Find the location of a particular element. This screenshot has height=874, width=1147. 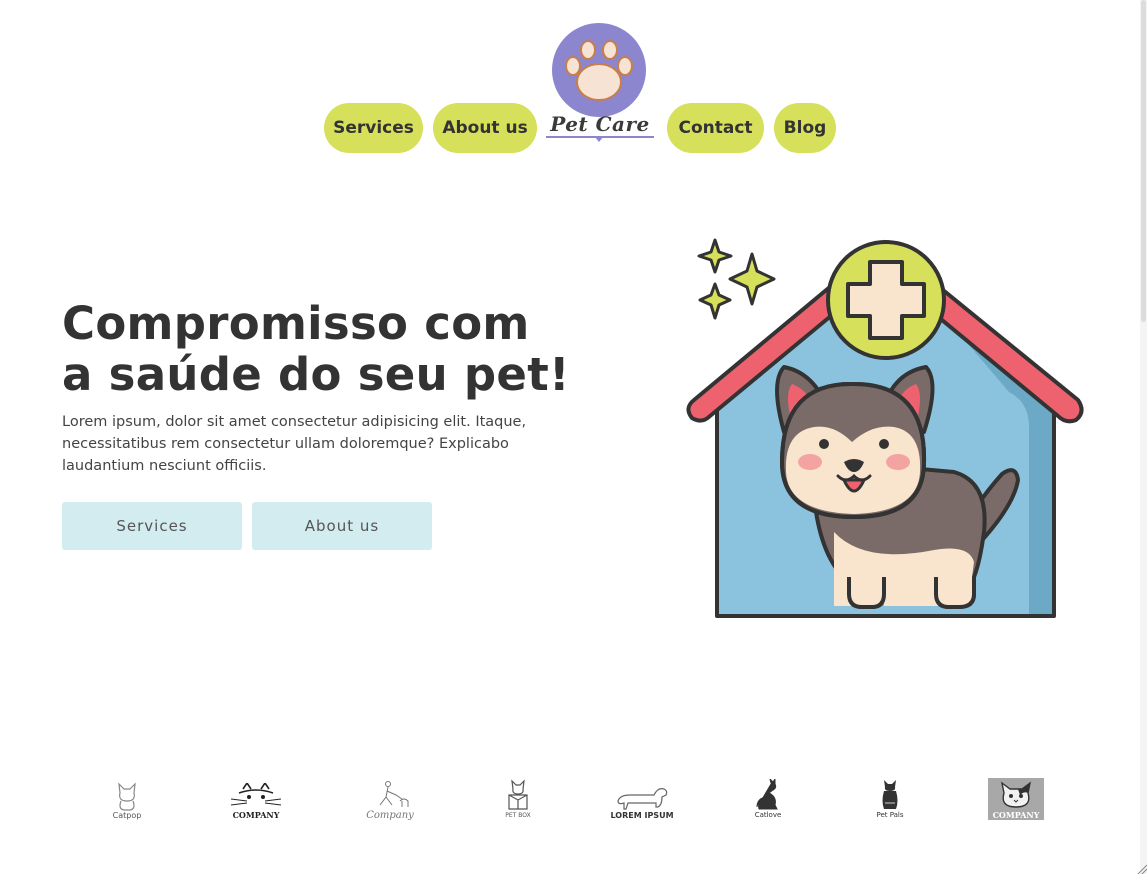

brand-logo-company-cat: COMPANY is located at coordinates (256, 798).